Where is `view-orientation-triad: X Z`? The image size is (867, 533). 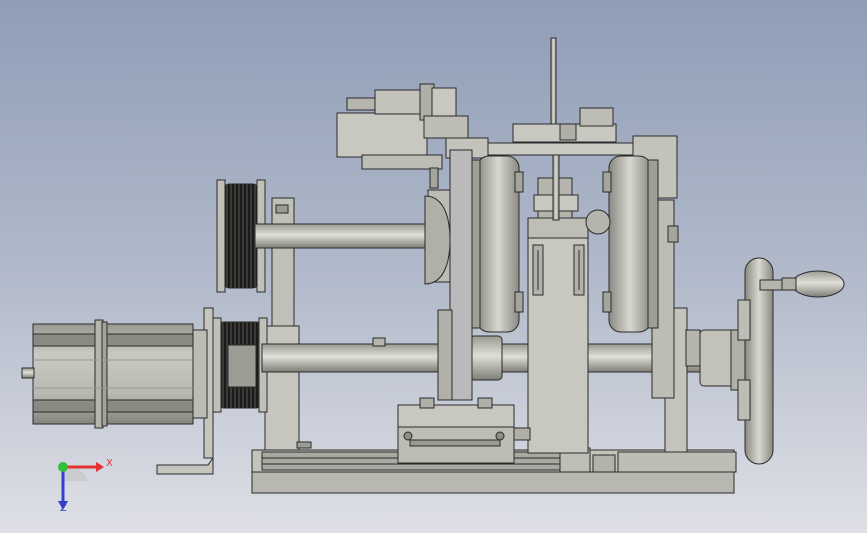
view-orientation-triad: X Z is located at coordinates (83, 485).